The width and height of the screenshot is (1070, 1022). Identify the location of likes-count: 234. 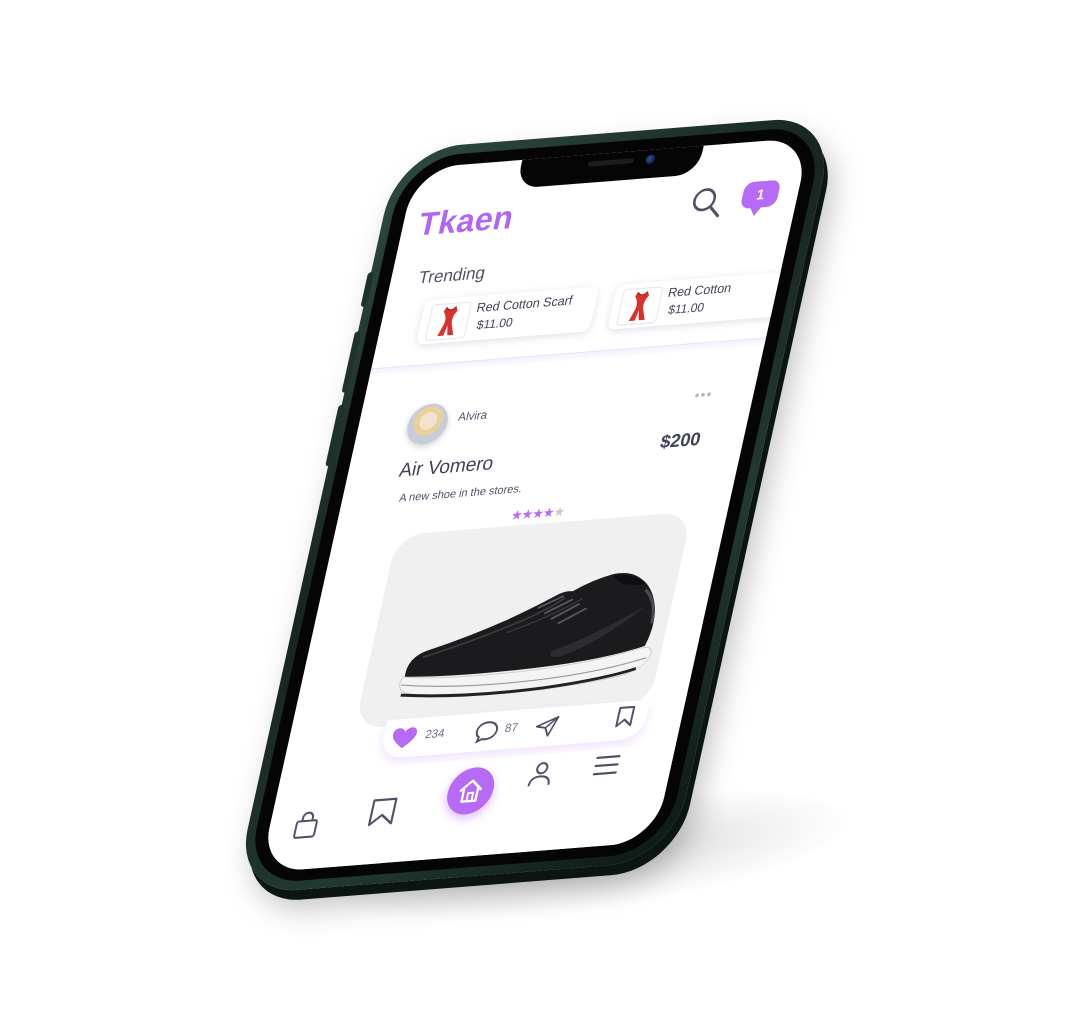
(434, 734).